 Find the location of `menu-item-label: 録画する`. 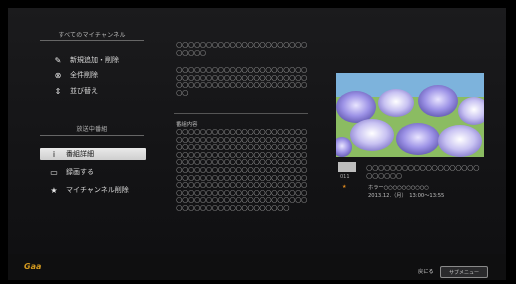

menu-item-label: 録画する is located at coordinates (80, 172).